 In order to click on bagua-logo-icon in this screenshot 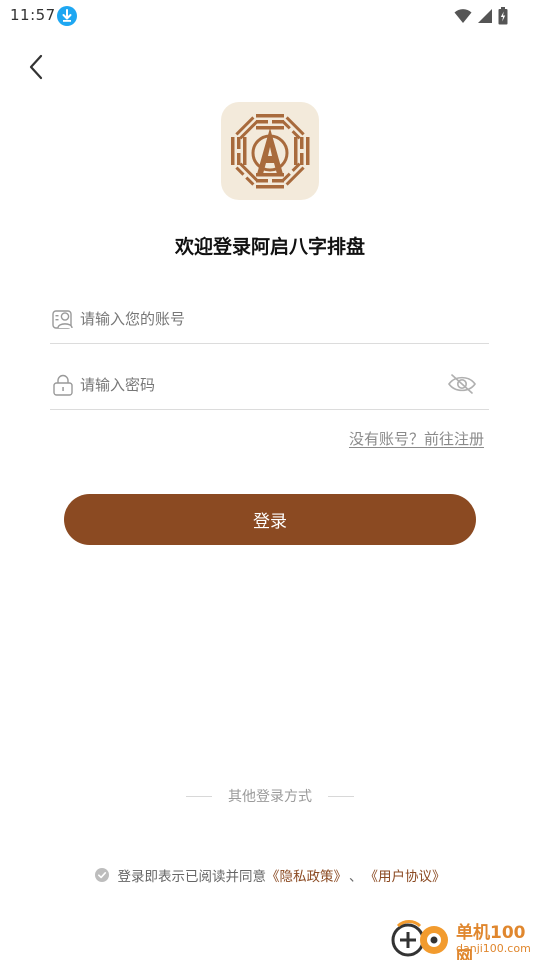, I will do `click(270, 151)`.